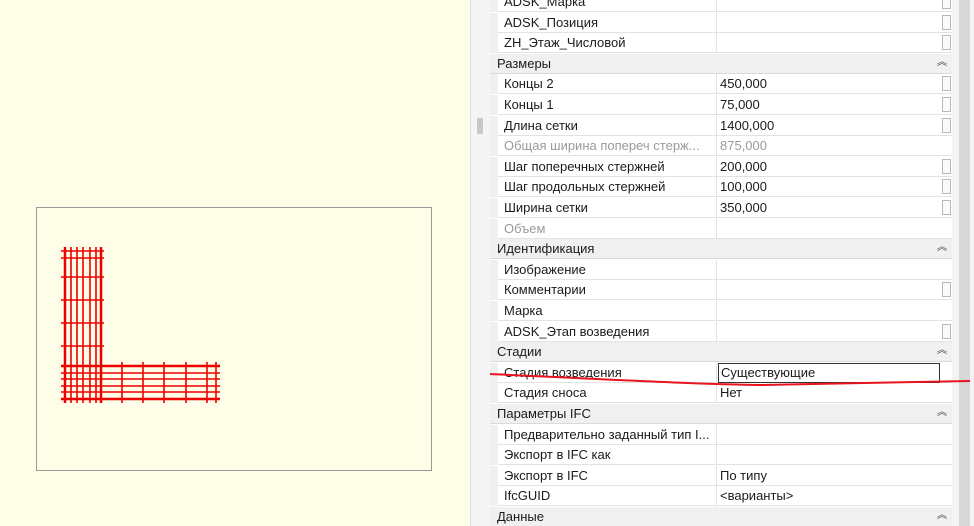  I want to click on annotation-underline, so click(730, 380).